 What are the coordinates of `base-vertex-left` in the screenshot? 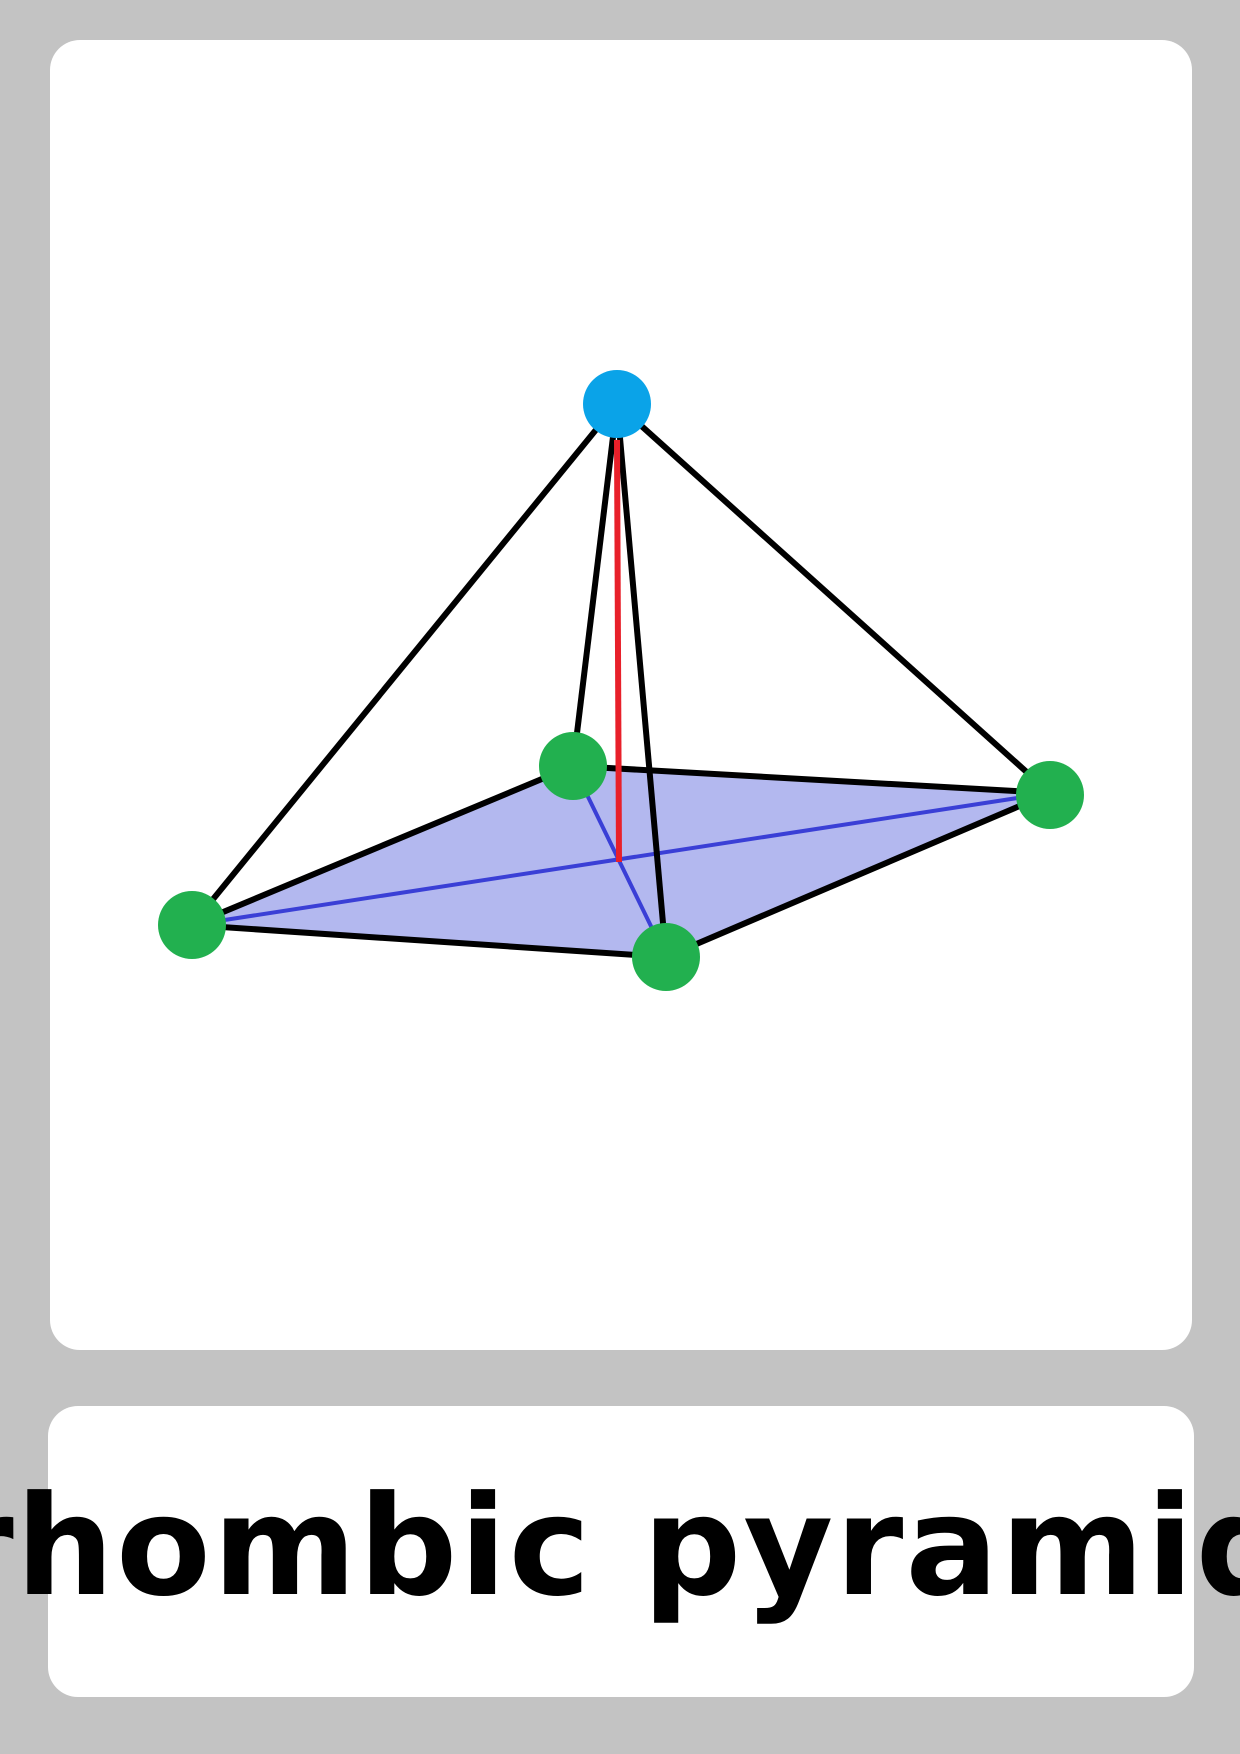 It's located at (192, 925).